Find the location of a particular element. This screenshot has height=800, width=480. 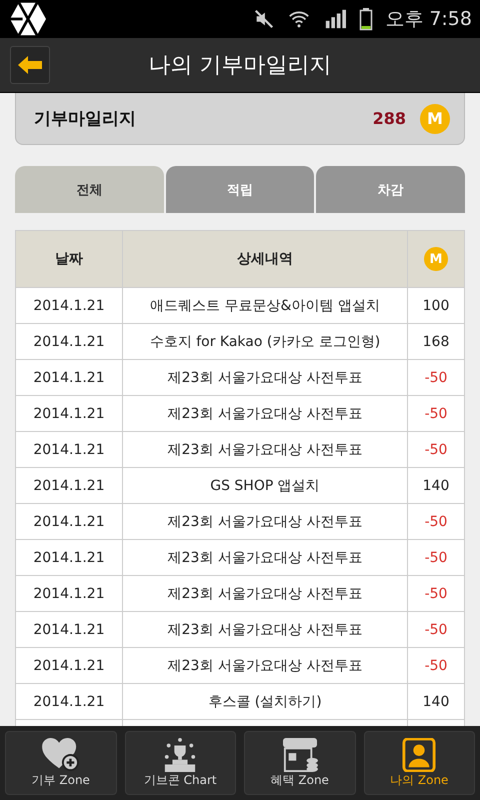

mute-icon is located at coordinates (264, 19).